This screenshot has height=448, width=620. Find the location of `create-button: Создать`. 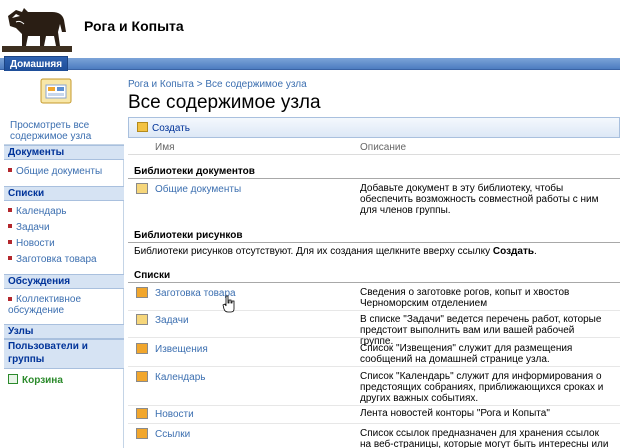

create-button: Создать is located at coordinates (163, 128).